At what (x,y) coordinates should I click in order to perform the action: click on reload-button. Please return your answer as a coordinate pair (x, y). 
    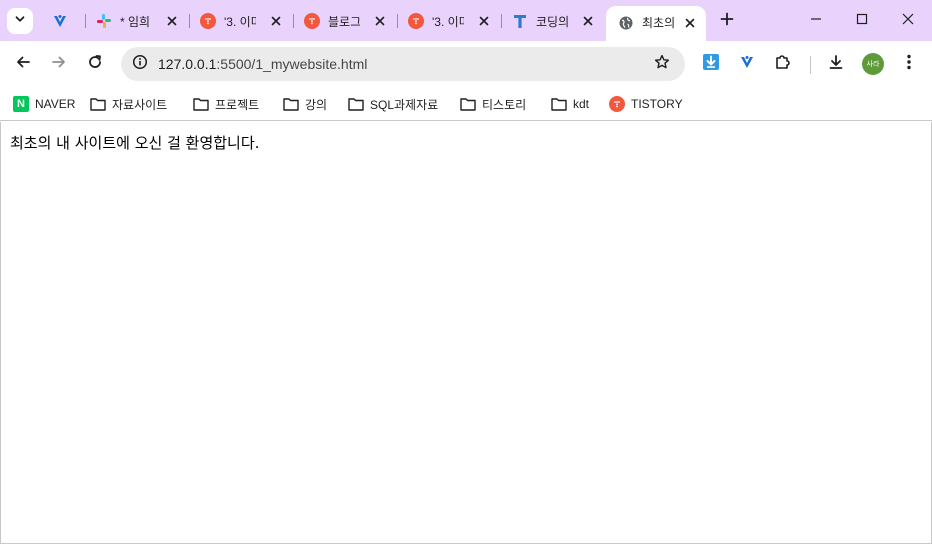
    Looking at the image, I should click on (95, 64).